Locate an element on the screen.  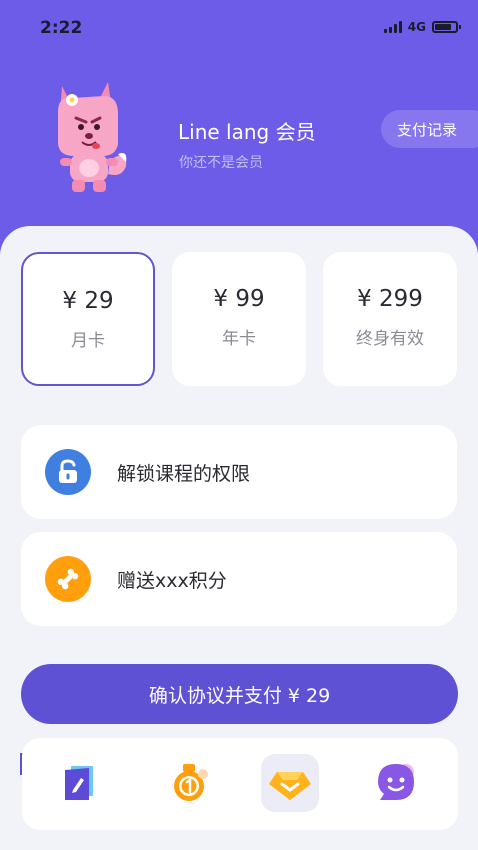
benefit-text: 赠送xxx积分 is located at coordinates (172, 581).